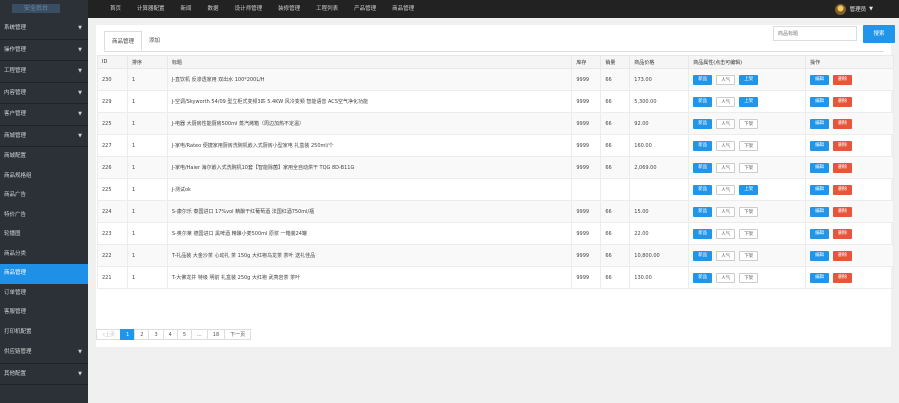 This screenshot has height=403, width=899. What do you see at coordinates (44, 235) in the screenshot?
I see `sidebar-subitem: 轮播图` at bounding box center [44, 235].